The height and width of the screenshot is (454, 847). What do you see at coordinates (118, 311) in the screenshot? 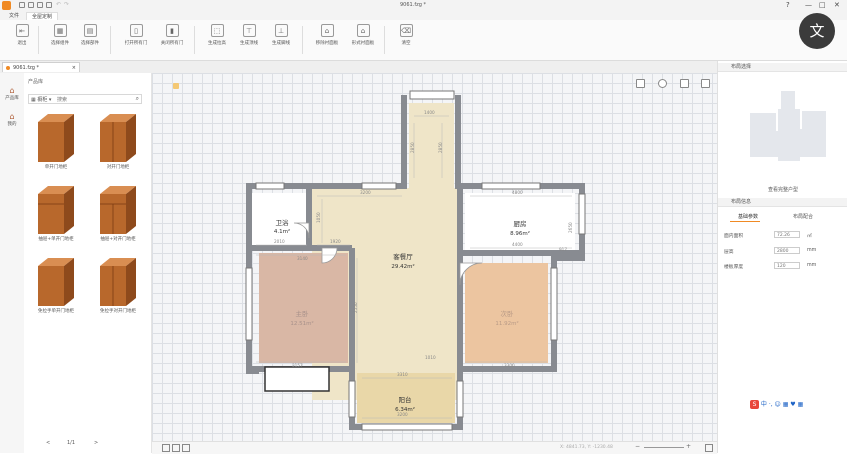
I see `product-label: 免拉手对开门地柜` at bounding box center [118, 311].